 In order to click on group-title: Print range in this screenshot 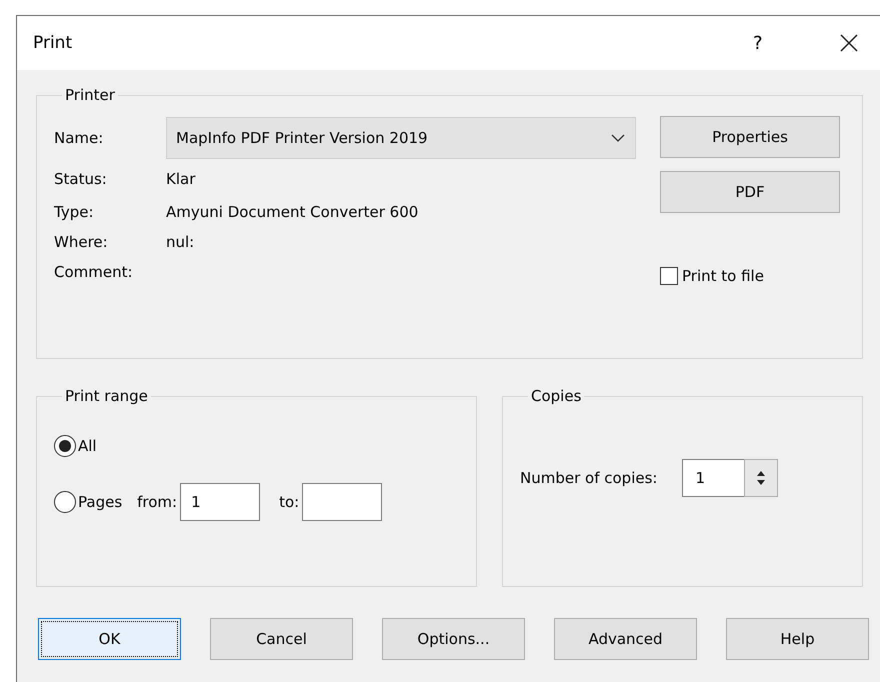, I will do `click(106, 396)`.